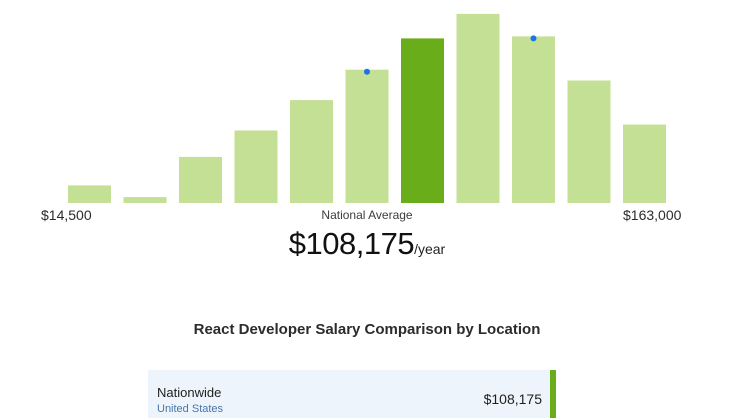 Image resolution: width=740 pixels, height=418 pixels. Describe the element at coordinates (367, 215) in the screenshot. I see `national-average-caption: National Average` at that location.